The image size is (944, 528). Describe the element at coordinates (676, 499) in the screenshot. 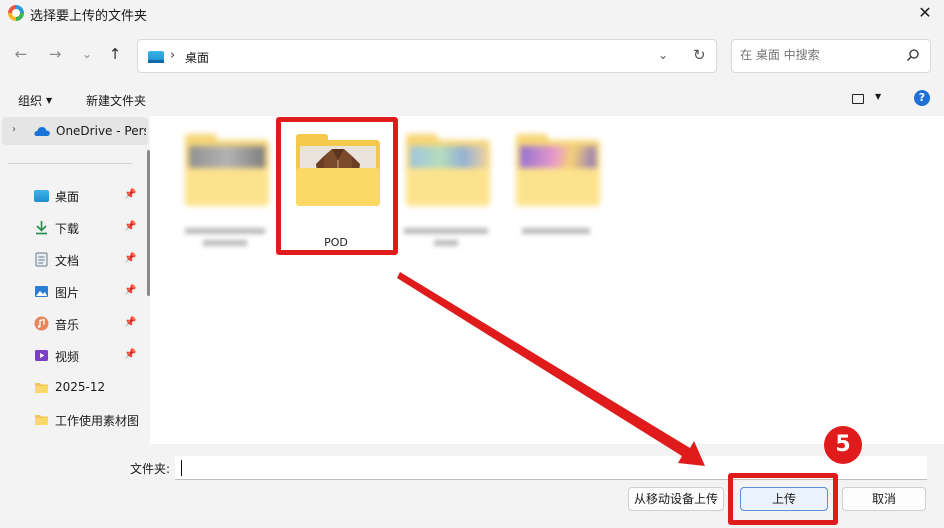

I see `upload-from-mobile-button: 从移动设备上传` at that location.